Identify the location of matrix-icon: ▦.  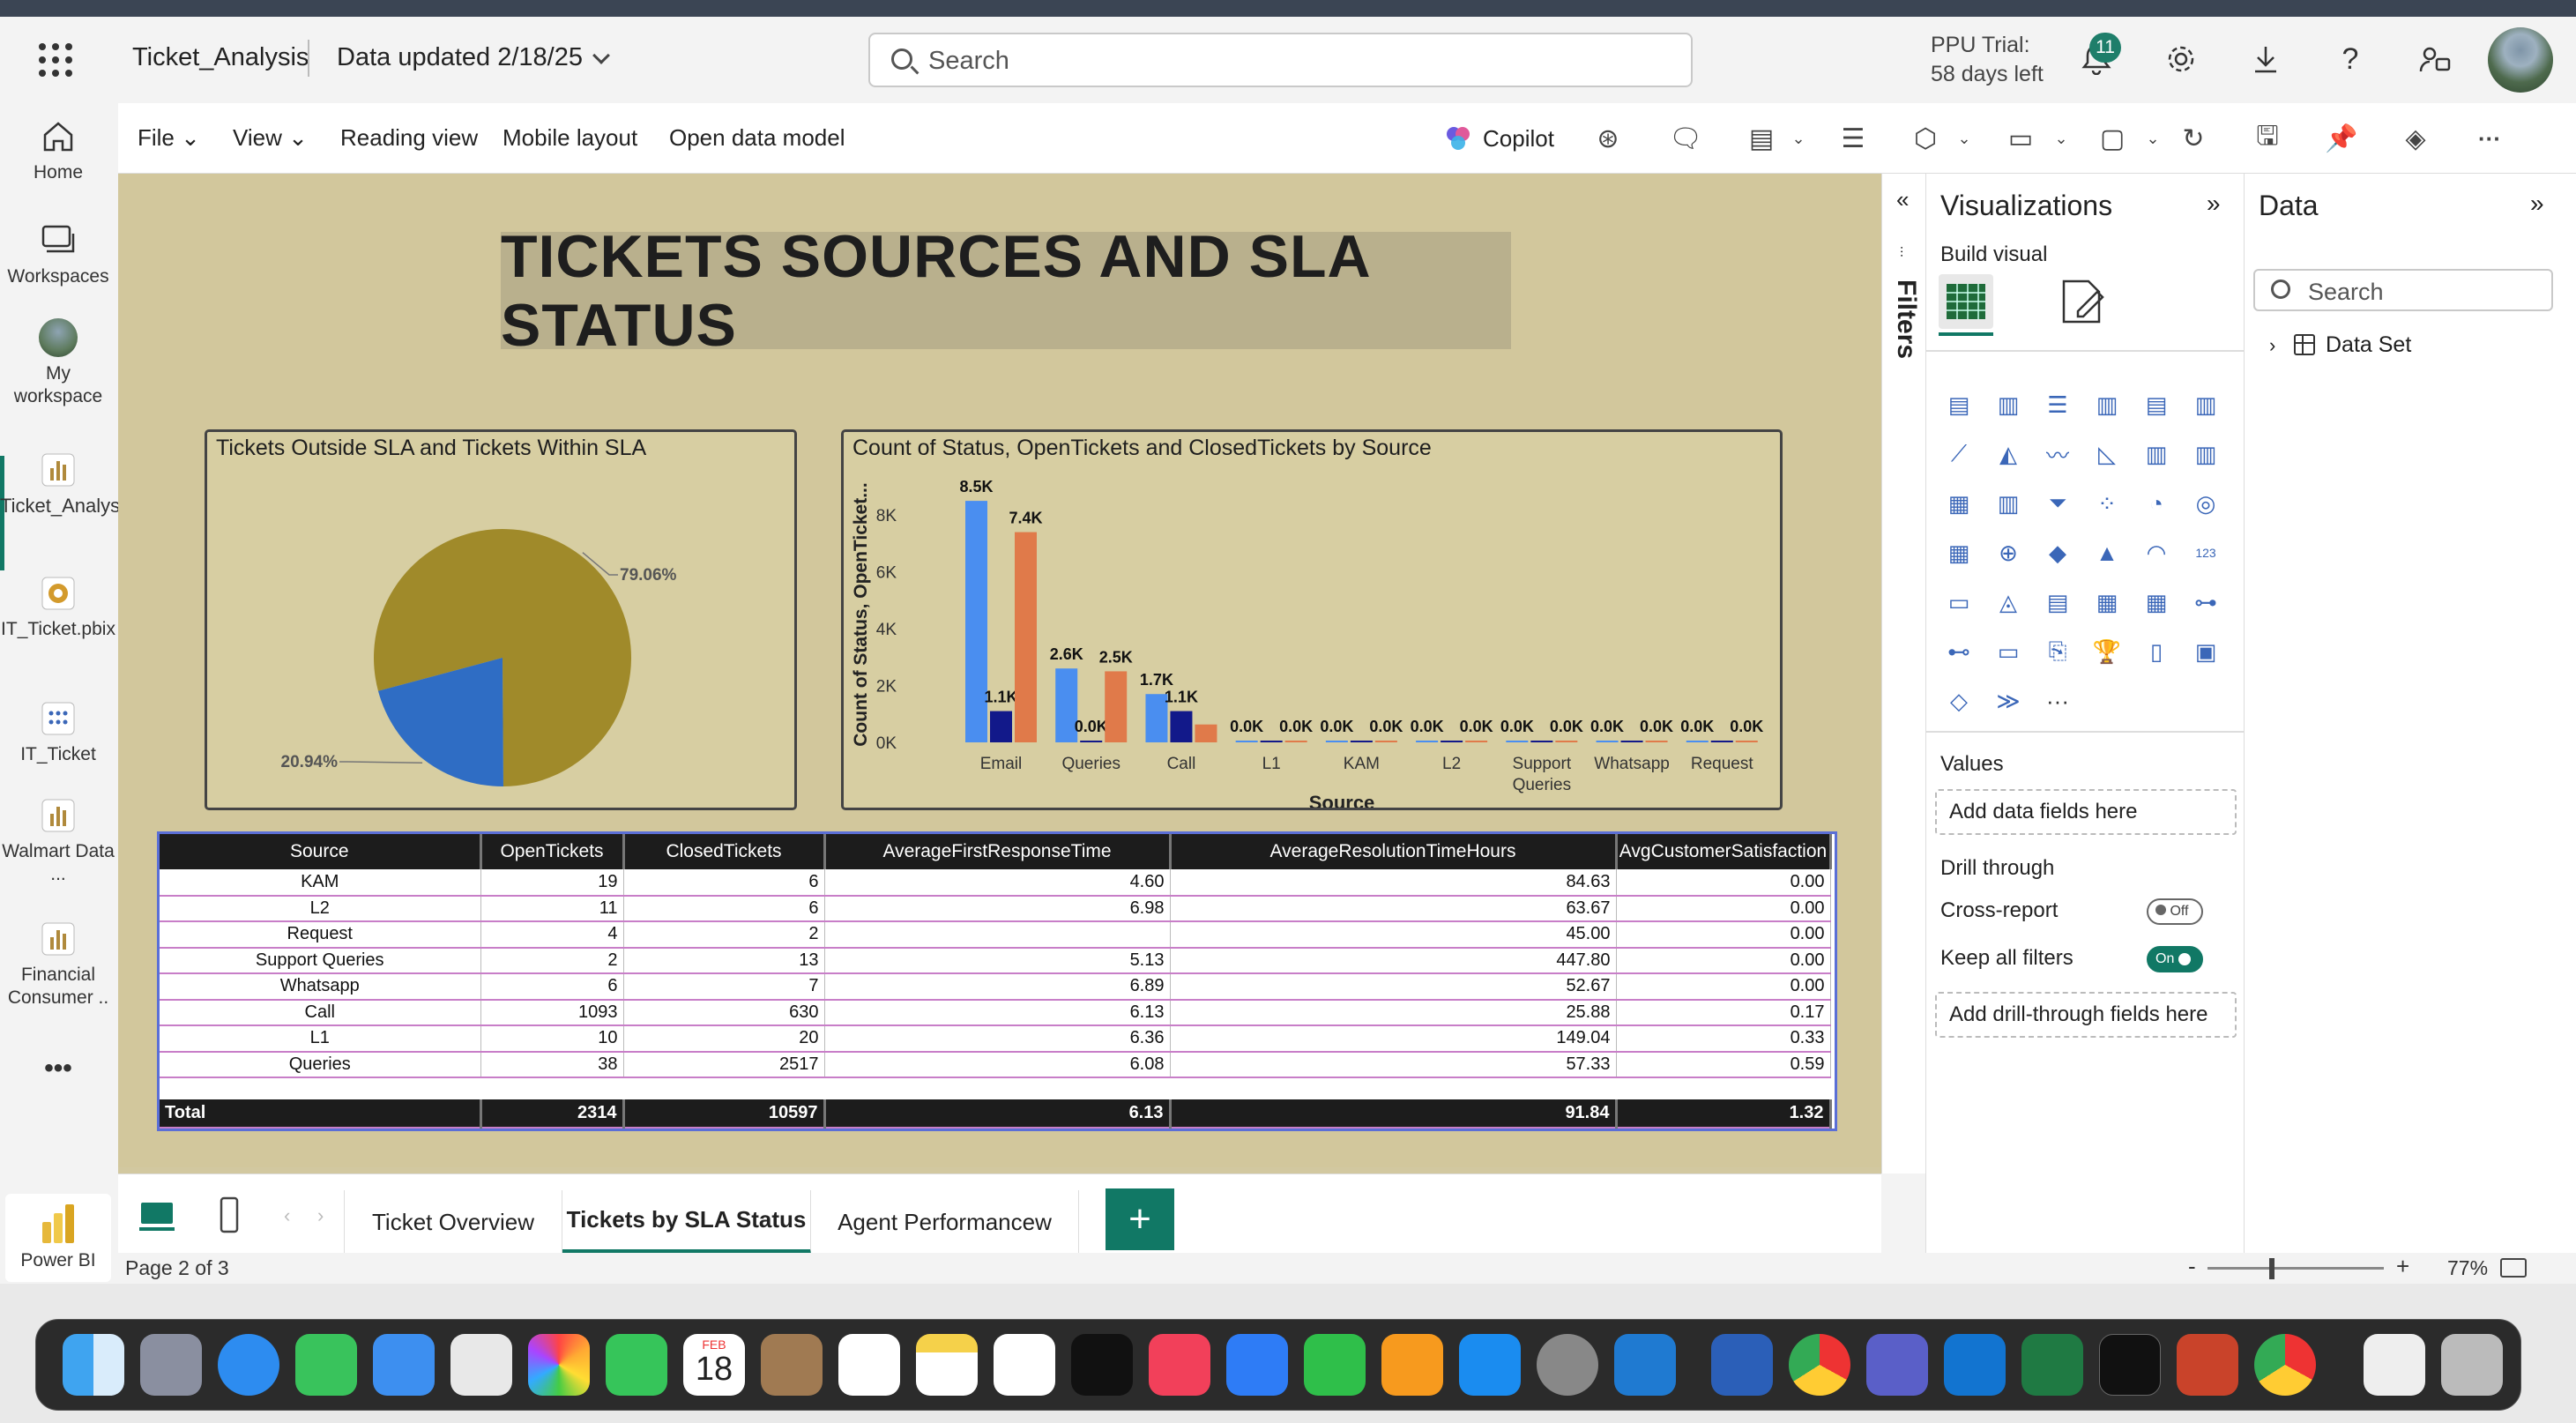
(2156, 602).